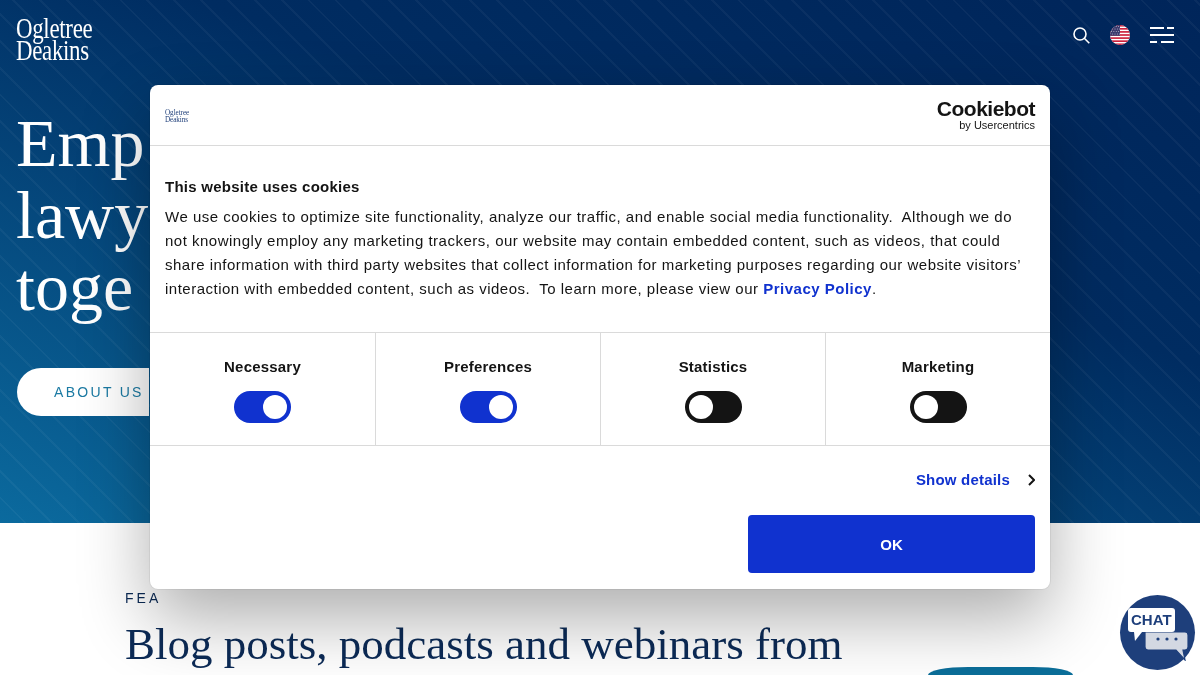 The width and height of the screenshot is (1200, 675). Describe the element at coordinates (938, 367) in the screenshot. I see `category-label: Marketing` at that location.